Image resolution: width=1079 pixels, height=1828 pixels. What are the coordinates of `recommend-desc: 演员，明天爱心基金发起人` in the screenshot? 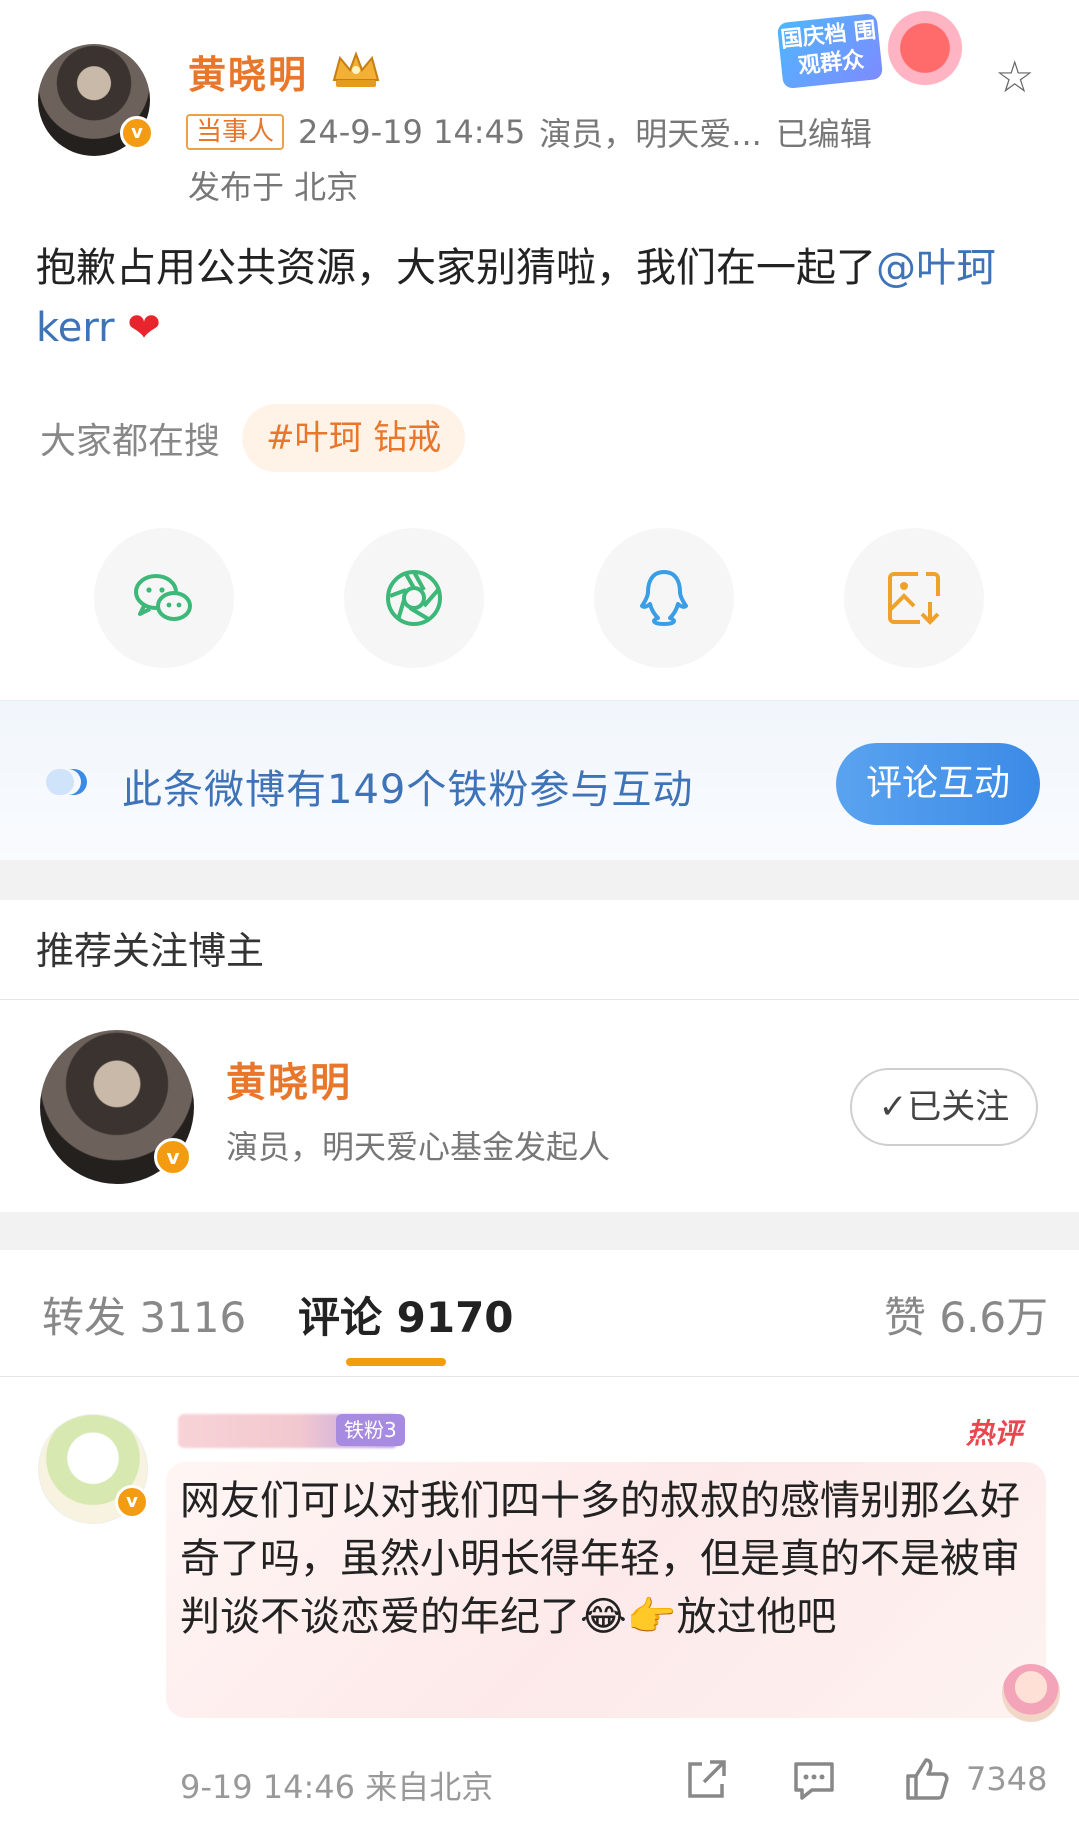 It's located at (418, 1147).